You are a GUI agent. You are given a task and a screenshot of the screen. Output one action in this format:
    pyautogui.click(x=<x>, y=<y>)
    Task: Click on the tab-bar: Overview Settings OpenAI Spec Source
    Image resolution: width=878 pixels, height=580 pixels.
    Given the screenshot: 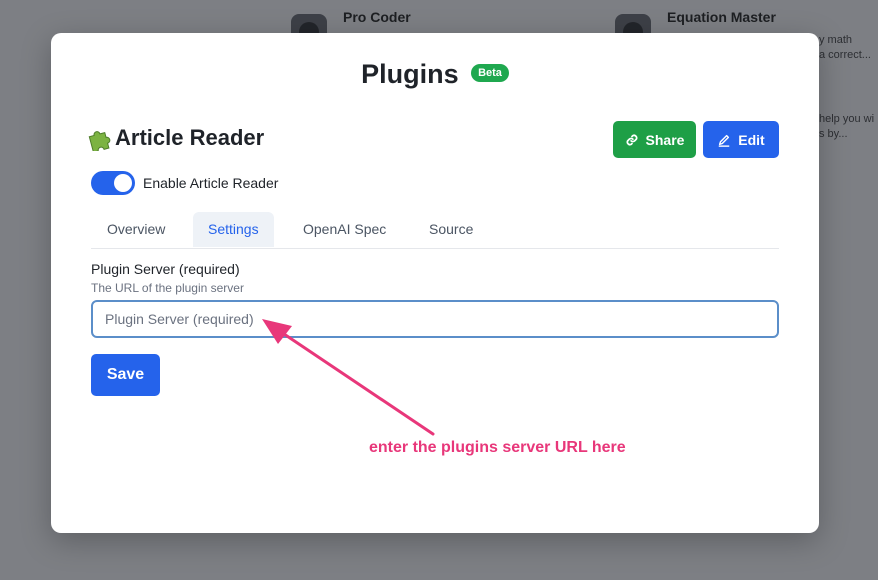 What is the action you would take?
    pyautogui.click(x=435, y=230)
    